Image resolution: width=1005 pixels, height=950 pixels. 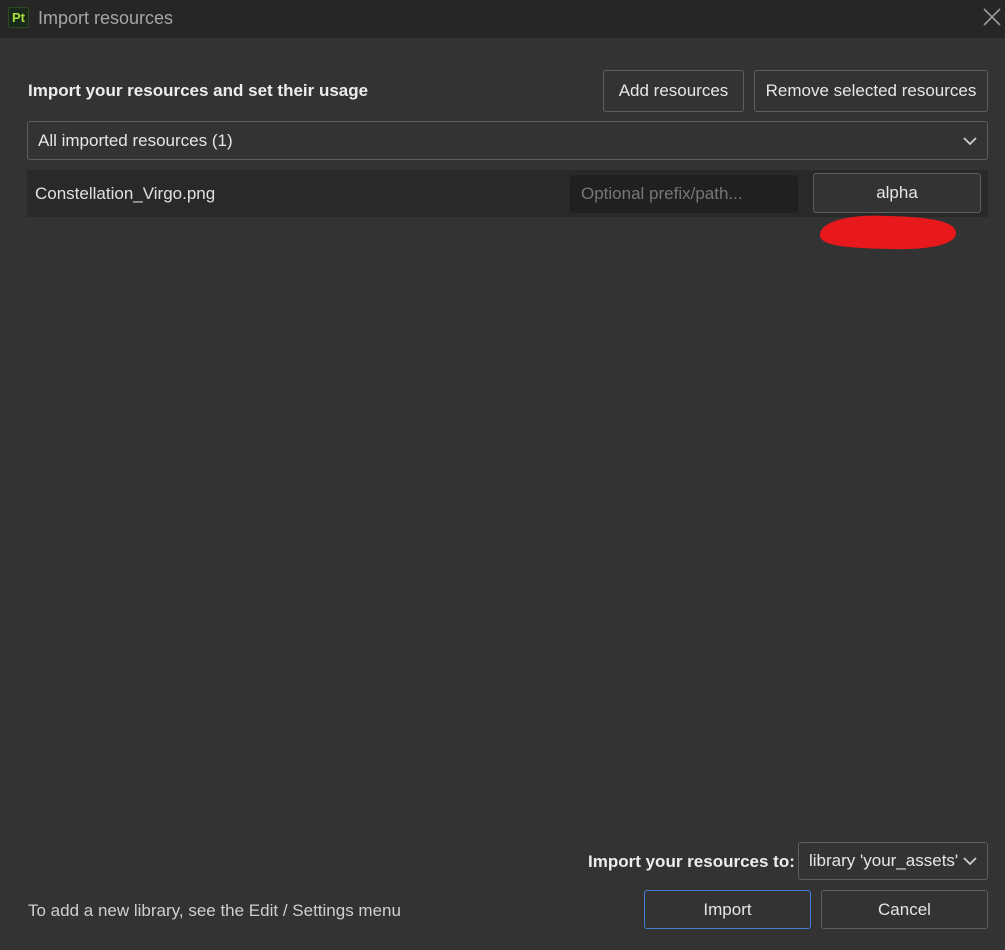 I want to click on prefix-path-input, so click(x=684, y=194).